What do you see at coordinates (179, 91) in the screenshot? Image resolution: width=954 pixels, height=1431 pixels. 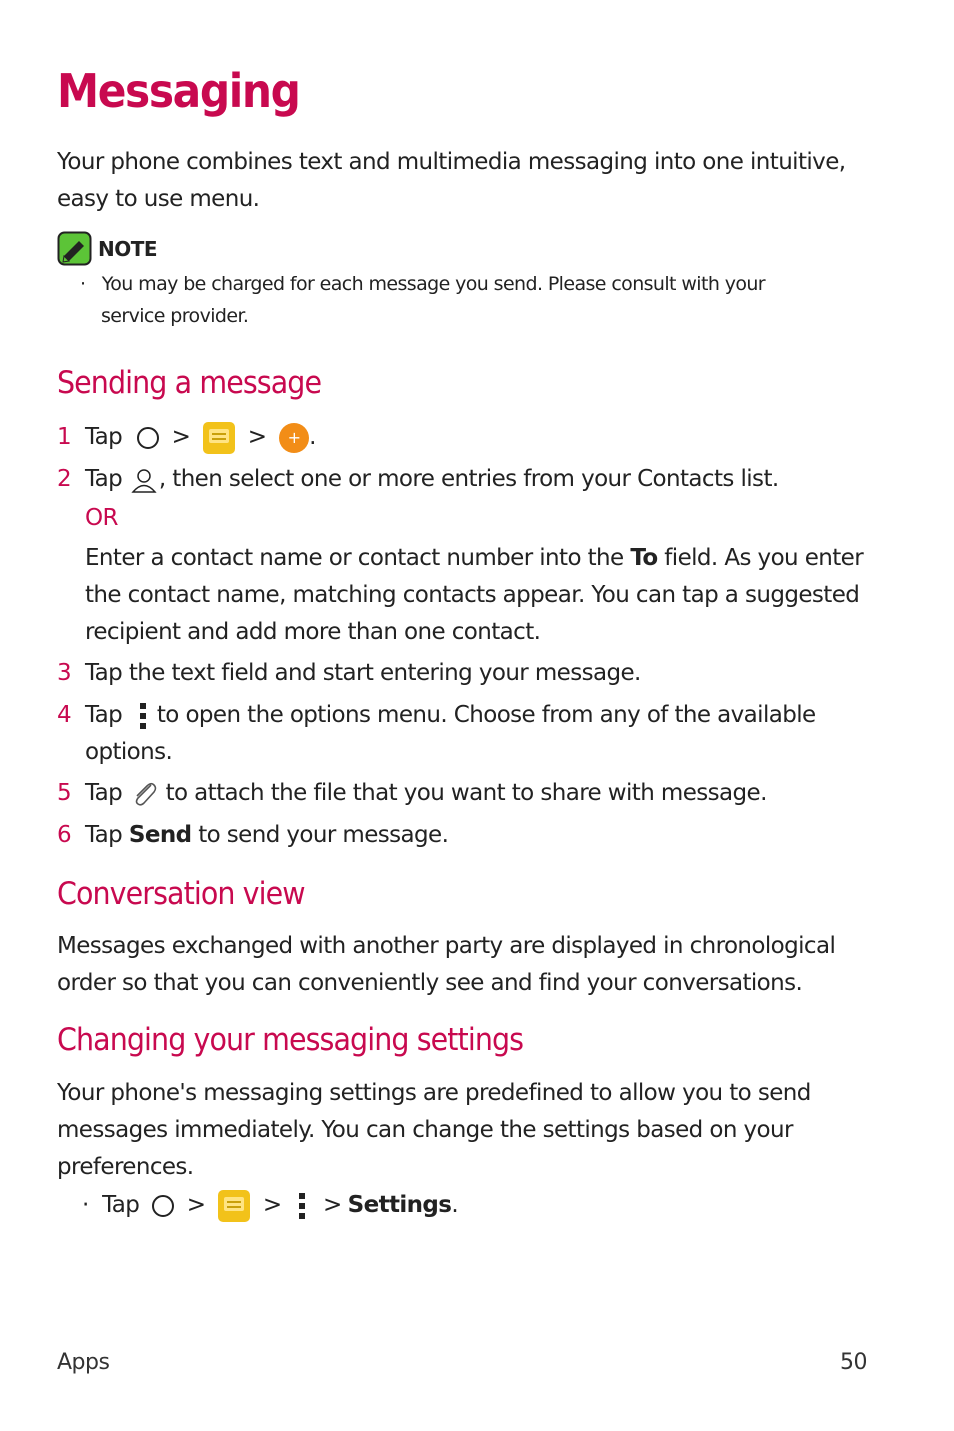 I see `page-title: Messaging` at bounding box center [179, 91].